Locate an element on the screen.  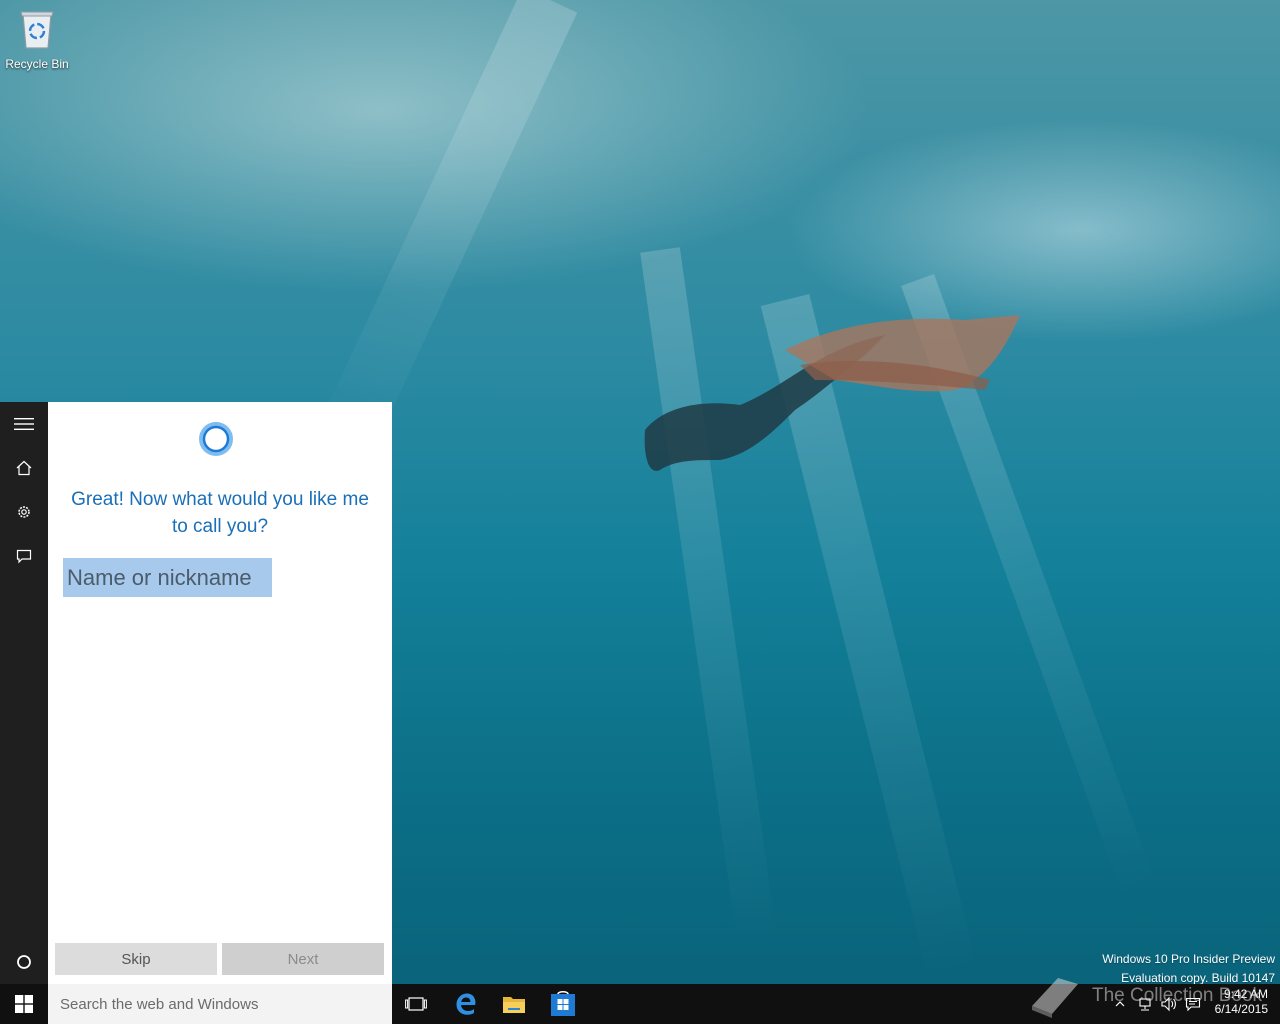
name-input is located at coordinates (167, 577).